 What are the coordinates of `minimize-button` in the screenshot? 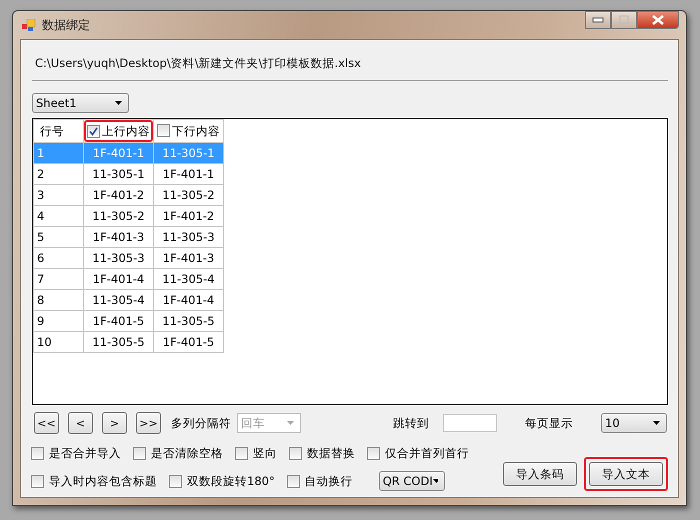 It's located at (598, 20).